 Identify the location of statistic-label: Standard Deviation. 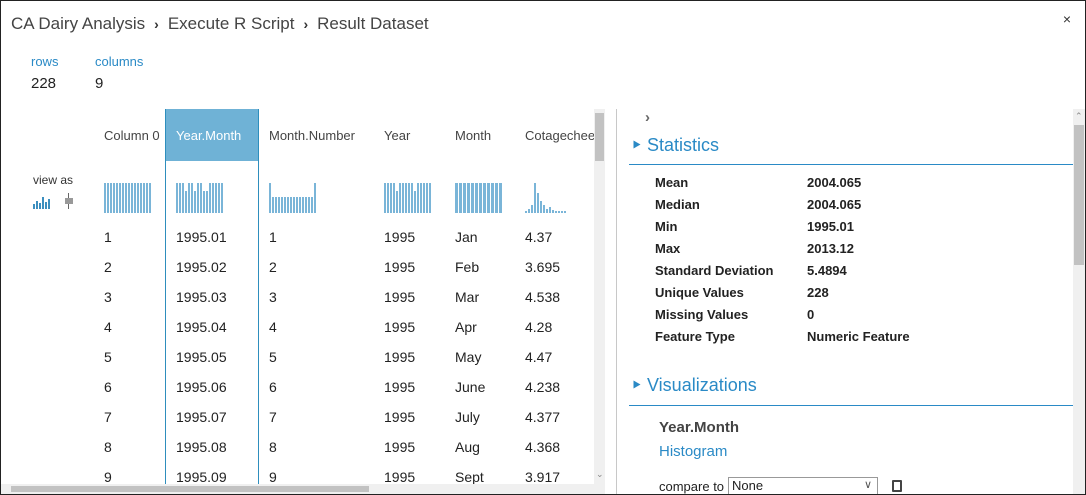
(714, 270).